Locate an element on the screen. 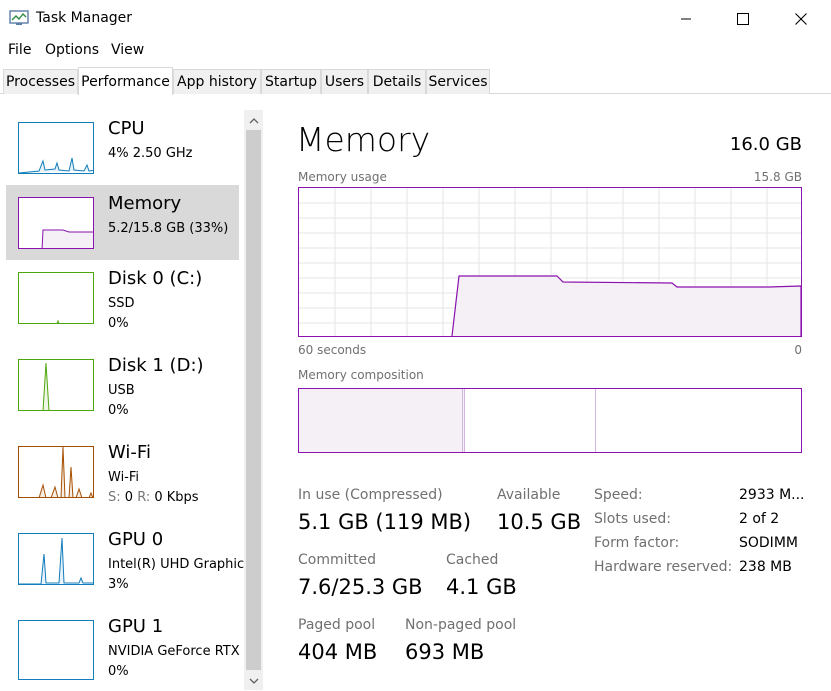 Image resolution: width=831 pixels, height=691 pixels. wifi-thumbnail-graph is located at coordinates (56, 472).